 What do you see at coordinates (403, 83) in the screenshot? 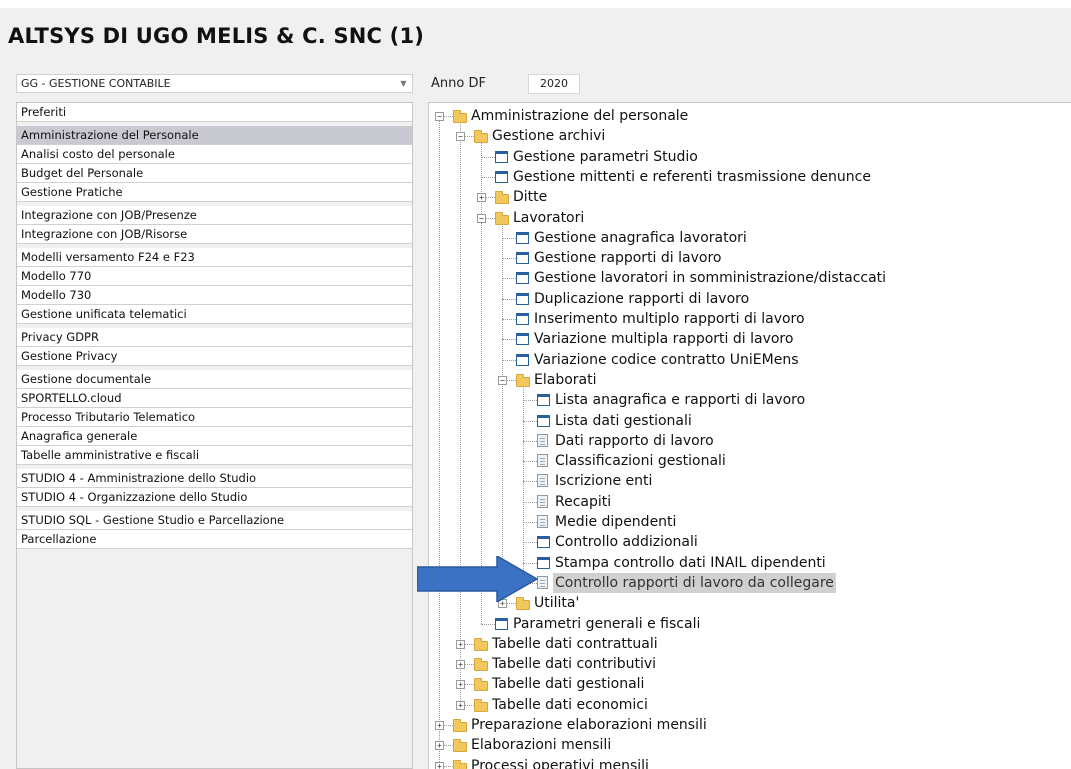
I see `chevron-down-icon: ▼` at bounding box center [403, 83].